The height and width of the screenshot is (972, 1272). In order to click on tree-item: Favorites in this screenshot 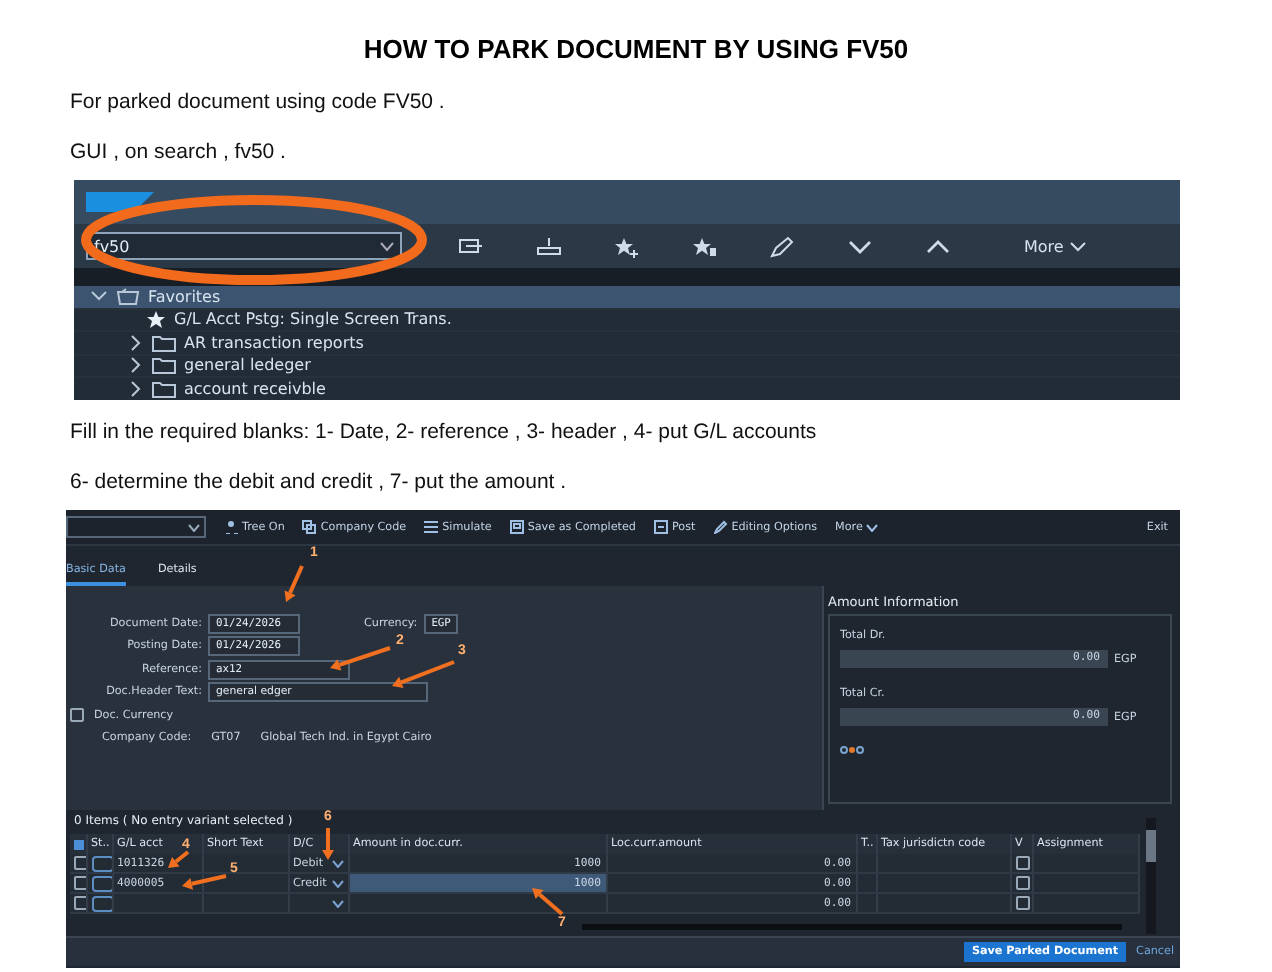, I will do `click(627, 297)`.